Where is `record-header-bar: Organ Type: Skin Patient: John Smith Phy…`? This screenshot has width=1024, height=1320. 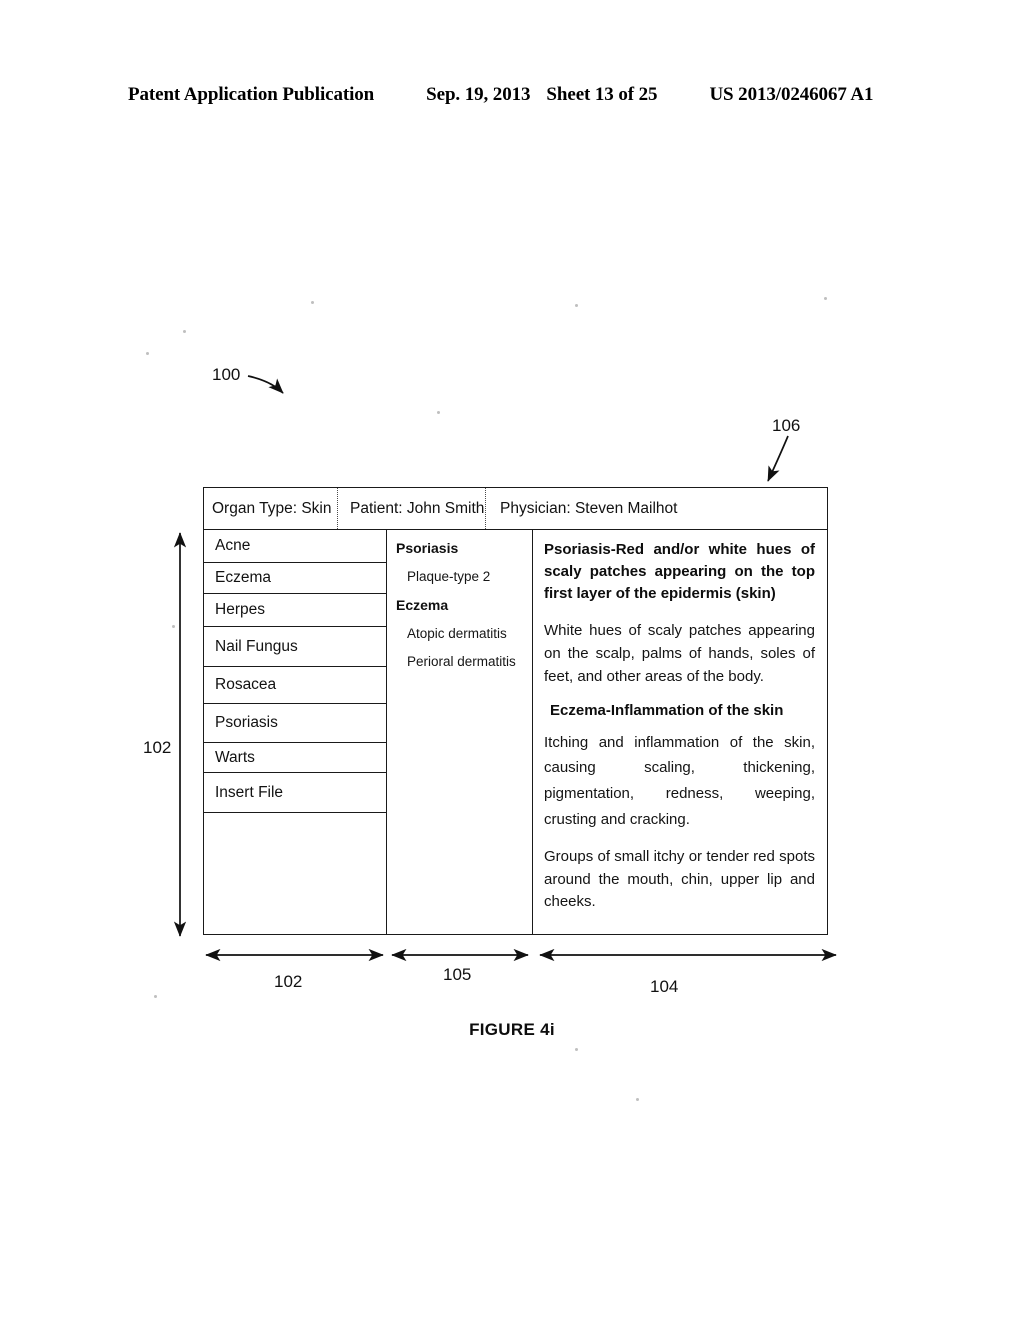 record-header-bar: Organ Type: Skin Patient: John Smith Phy… is located at coordinates (515, 509).